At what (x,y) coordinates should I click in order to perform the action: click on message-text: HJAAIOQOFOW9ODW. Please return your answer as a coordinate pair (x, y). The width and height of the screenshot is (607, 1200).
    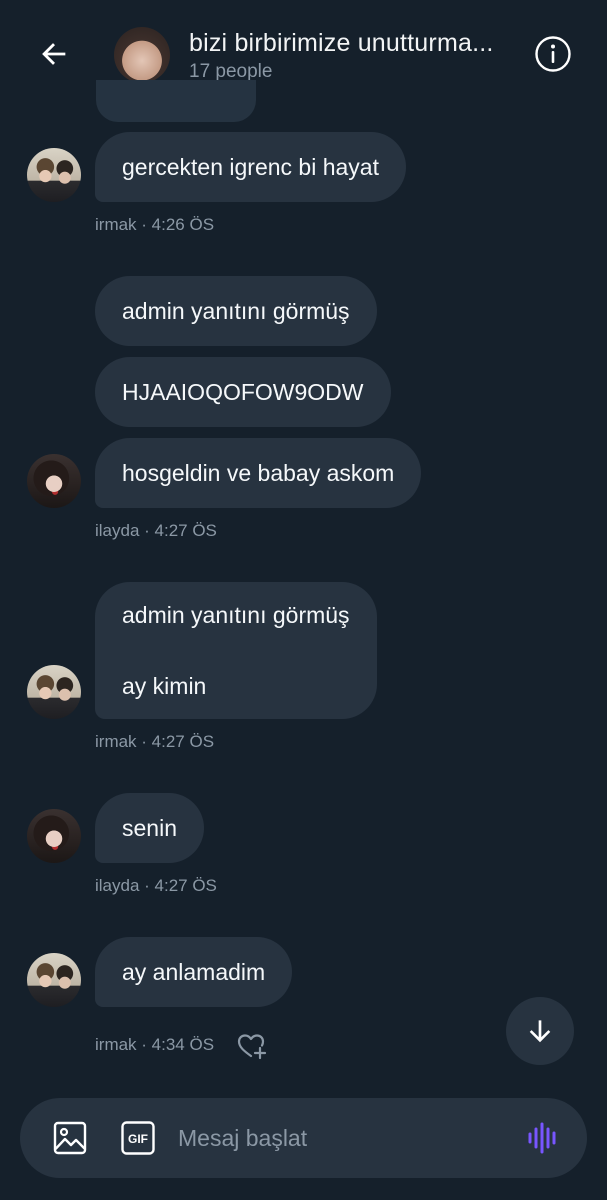
    Looking at the image, I should click on (243, 391).